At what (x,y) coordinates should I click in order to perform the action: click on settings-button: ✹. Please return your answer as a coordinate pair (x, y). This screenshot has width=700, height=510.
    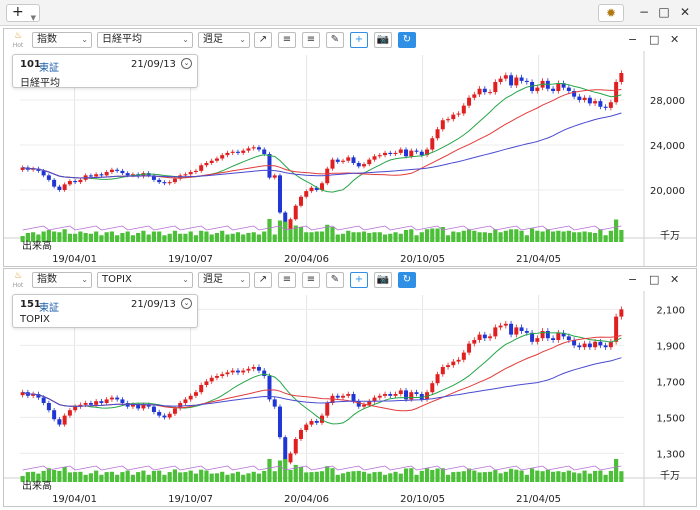
    Looking at the image, I should click on (611, 13).